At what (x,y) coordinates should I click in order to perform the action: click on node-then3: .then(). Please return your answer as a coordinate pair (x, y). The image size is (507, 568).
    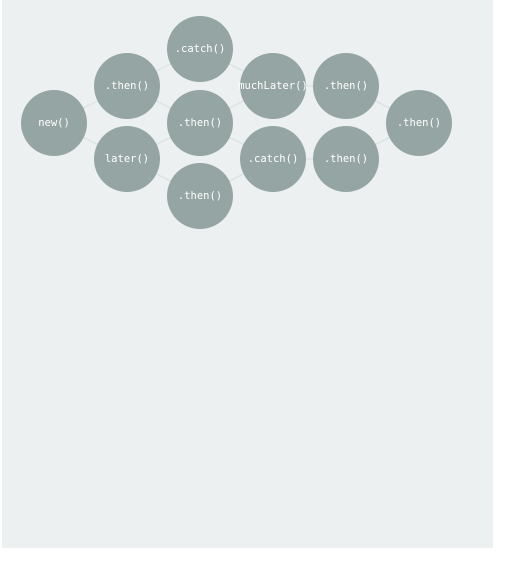
    Looking at the image, I should click on (200, 196).